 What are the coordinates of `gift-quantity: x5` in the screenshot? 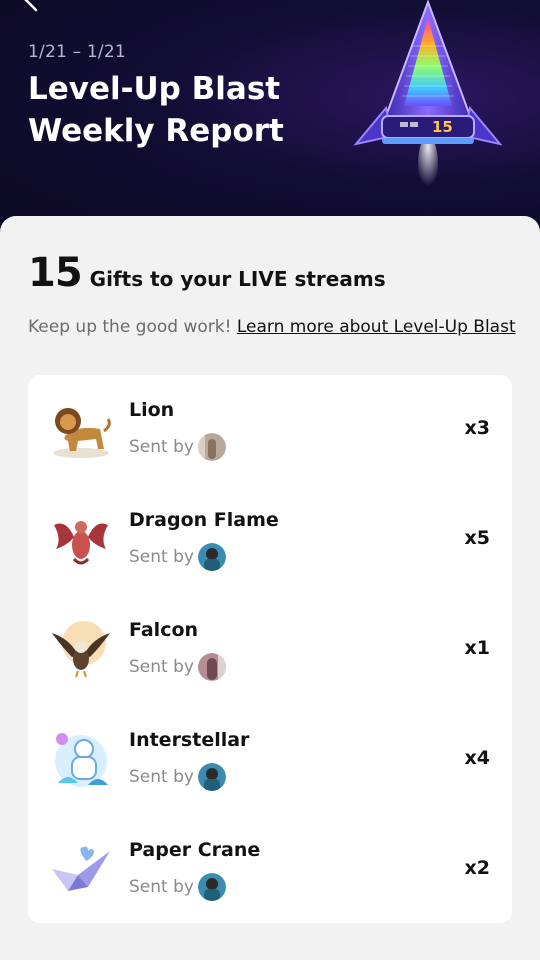 It's located at (477, 538).